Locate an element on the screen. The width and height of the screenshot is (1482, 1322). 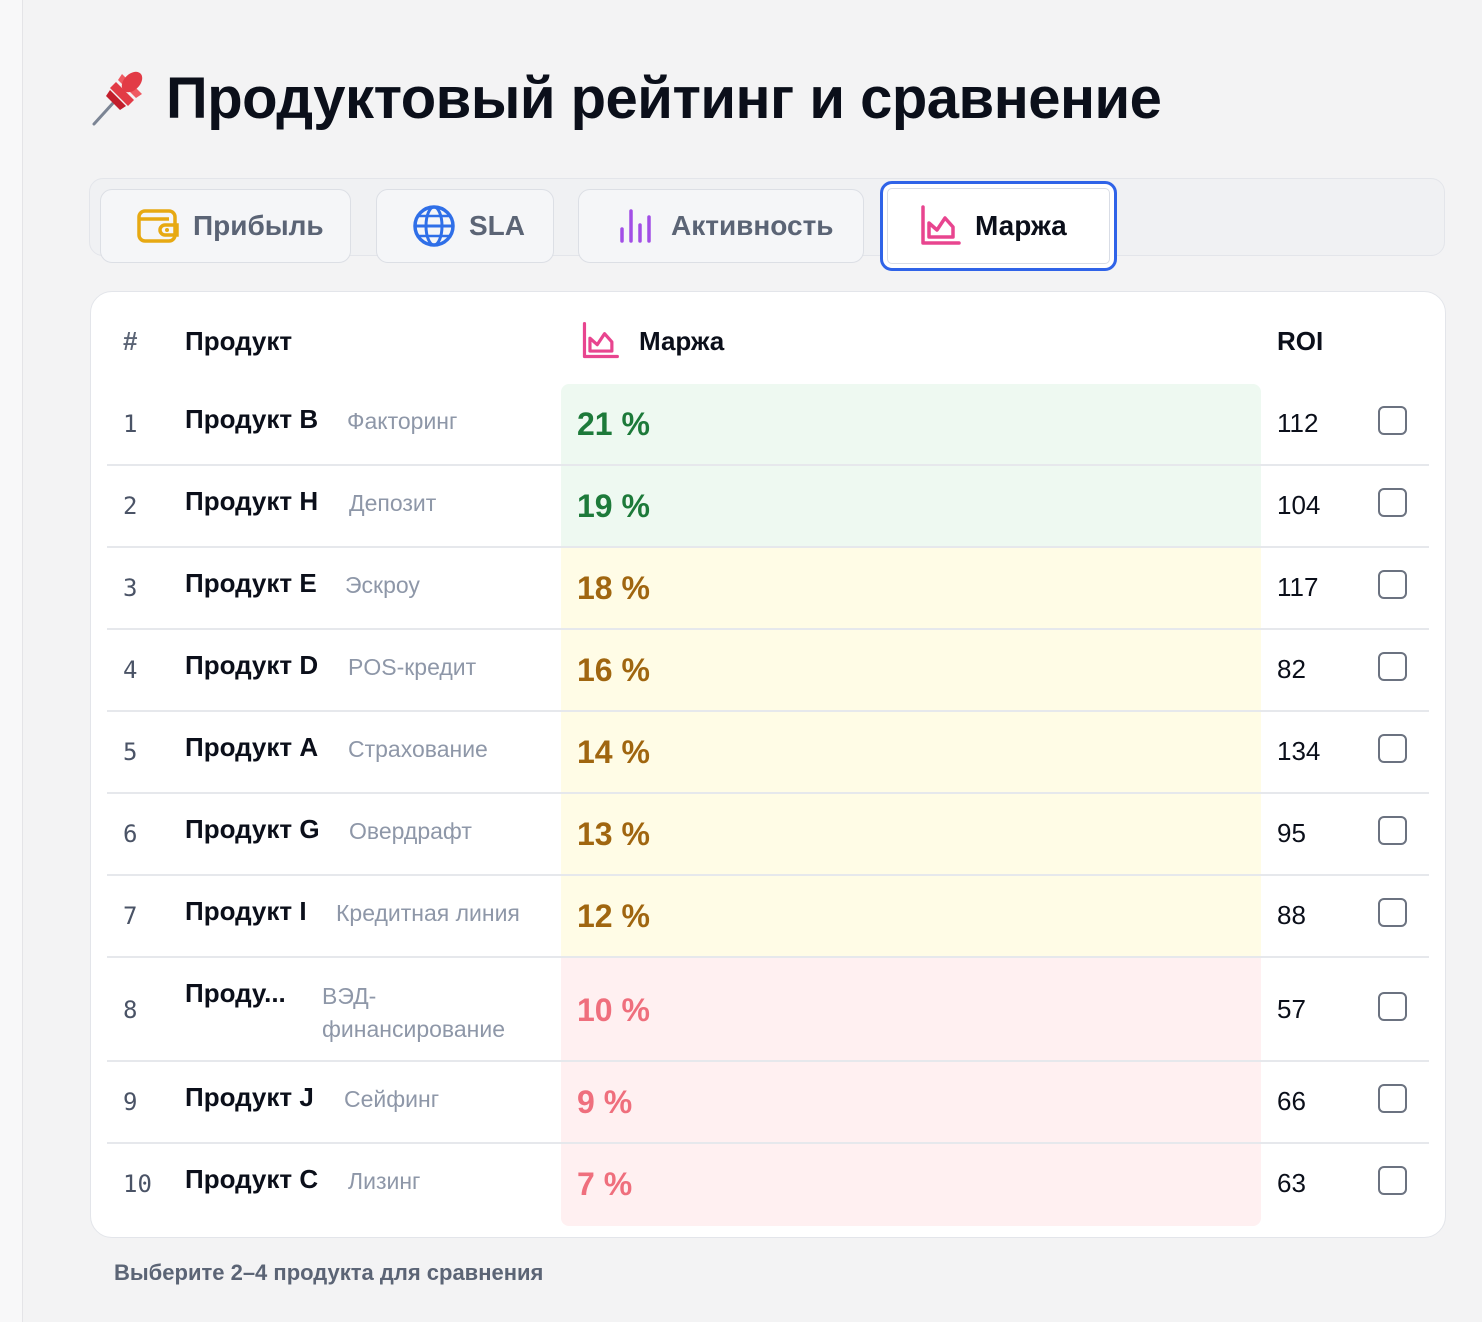
row-rank: 1 is located at coordinates (130, 424).